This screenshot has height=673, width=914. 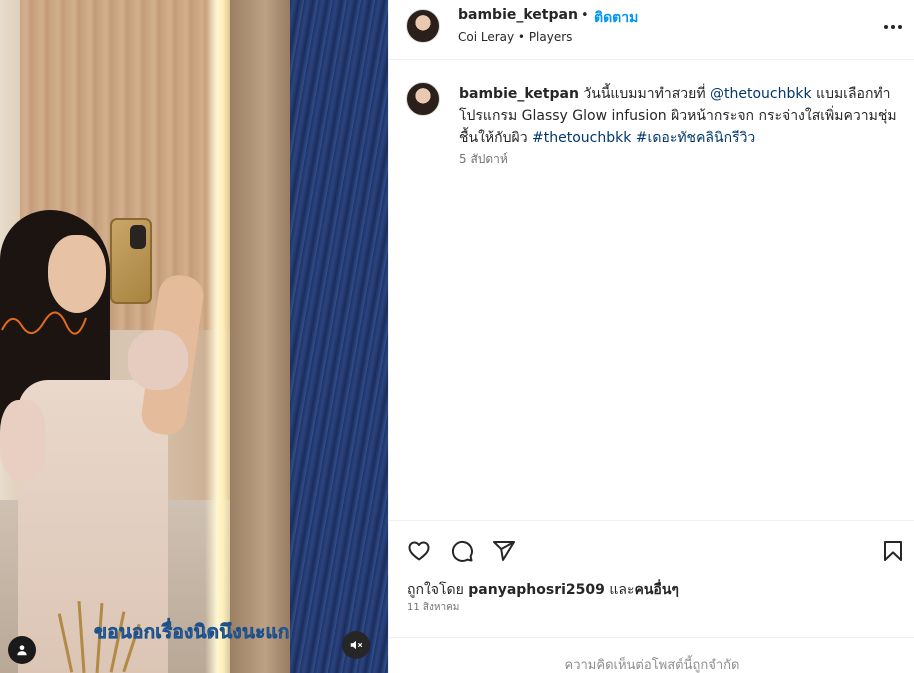 What do you see at coordinates (44, 323) in the screenshot?
I see `media-sticker-squiggle` at bounding box center [44, 323].